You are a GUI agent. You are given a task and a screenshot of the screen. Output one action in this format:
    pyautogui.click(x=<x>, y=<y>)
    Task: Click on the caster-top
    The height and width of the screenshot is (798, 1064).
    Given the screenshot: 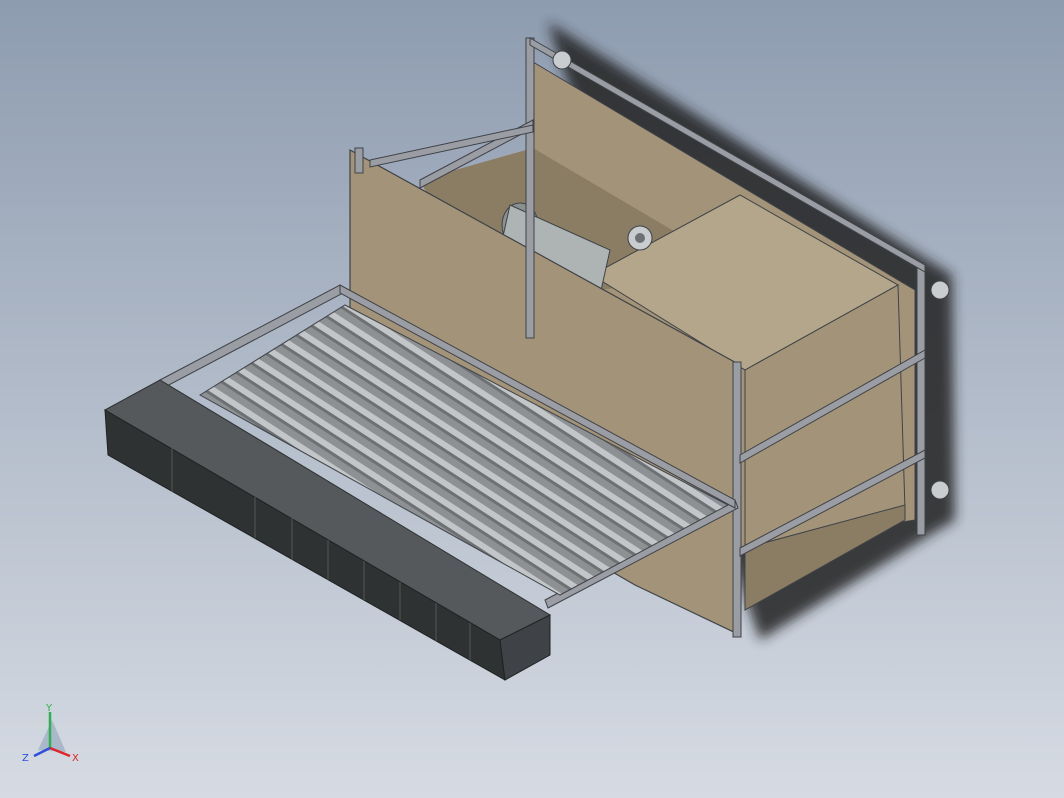 What is the action you would take?
    pyautogui.click(x=562, y=60)
    